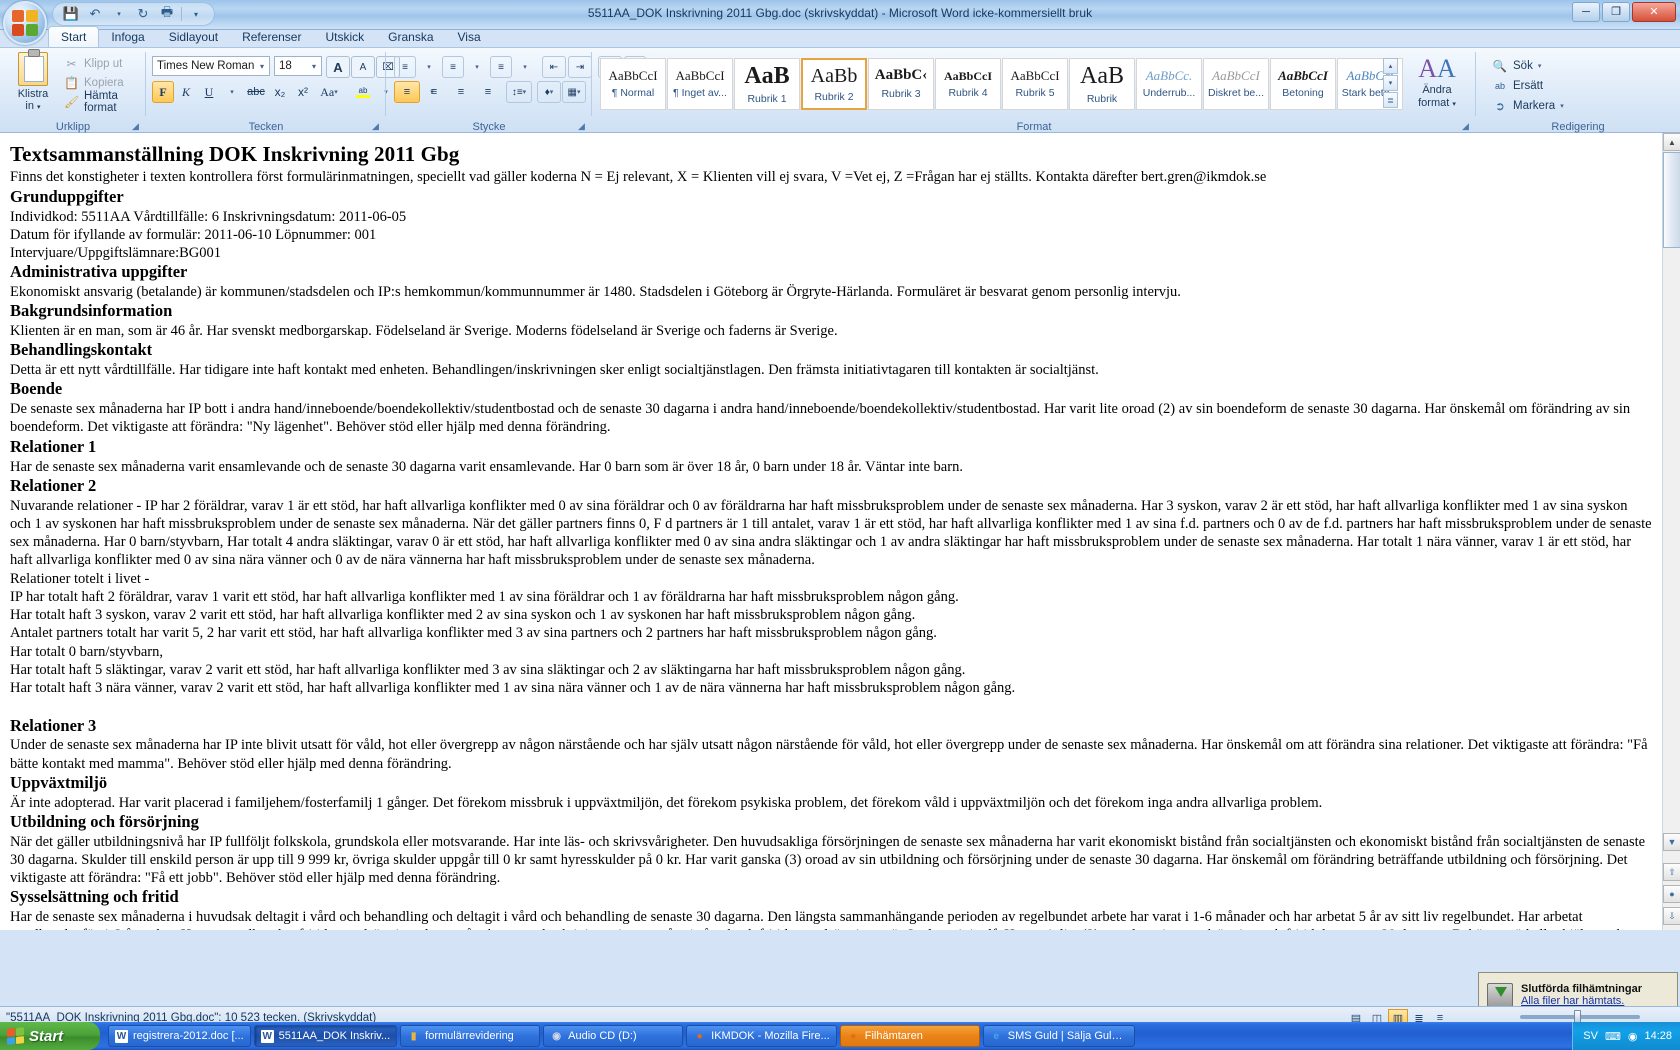 This screenshot has height=1050, width=1680. I want to click on subscript-button: x₂, so click(280, 92).